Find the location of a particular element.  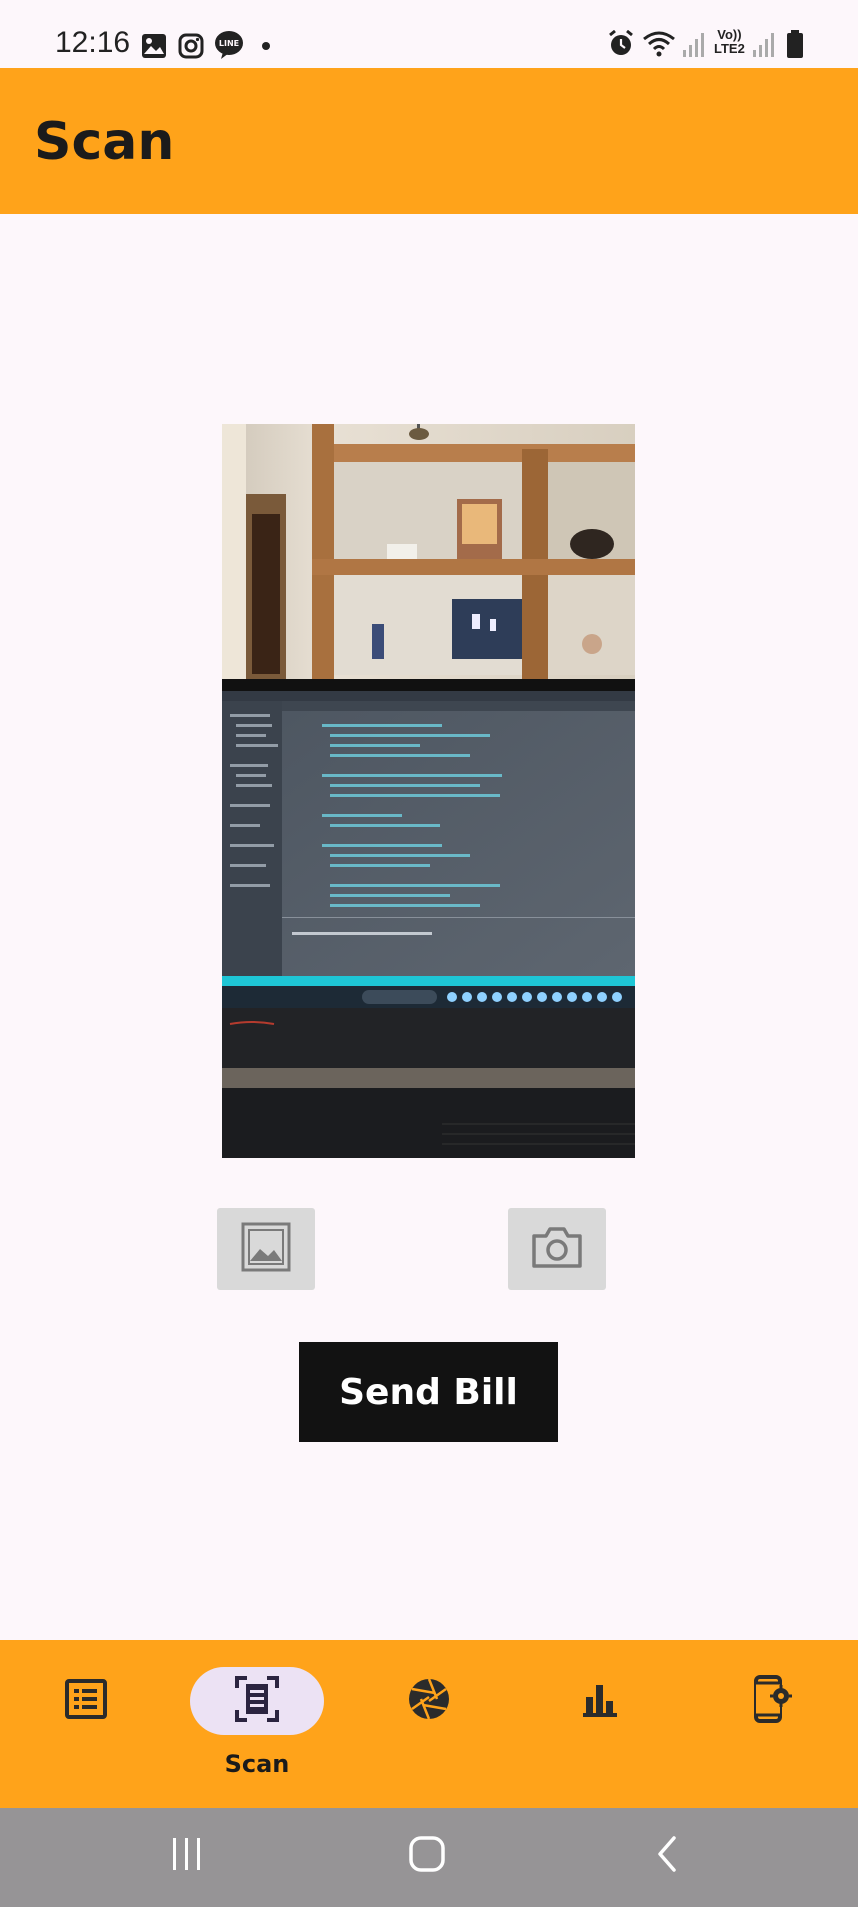

page-title: Scan is located at coordinates (104, 142).